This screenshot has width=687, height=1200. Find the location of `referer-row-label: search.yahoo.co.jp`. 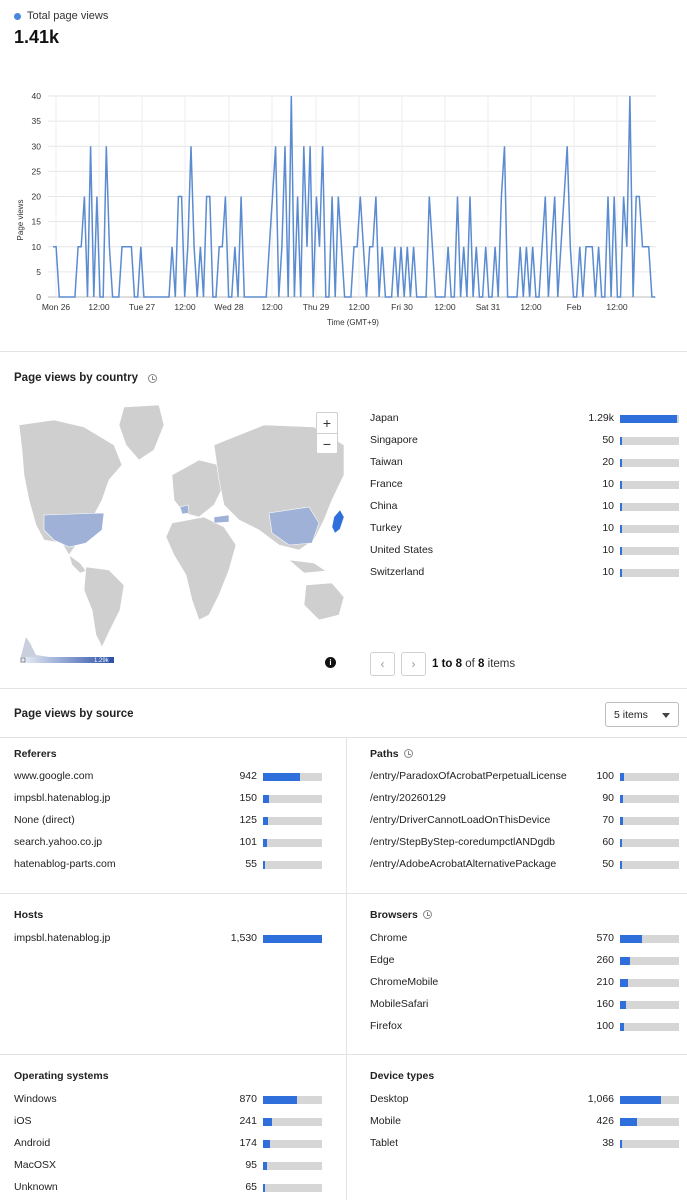

referer-row-label: search.yahoo.co.jp is located at coordinates (58, 842).